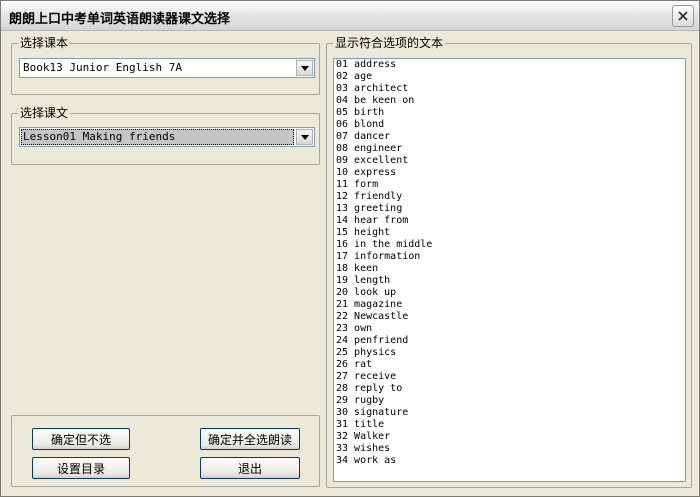 This screenshot has width=700, height=497. Describe the element at coordinates (509, 161) in the screenshot. I see `list-item: 09 excellent` at that location.